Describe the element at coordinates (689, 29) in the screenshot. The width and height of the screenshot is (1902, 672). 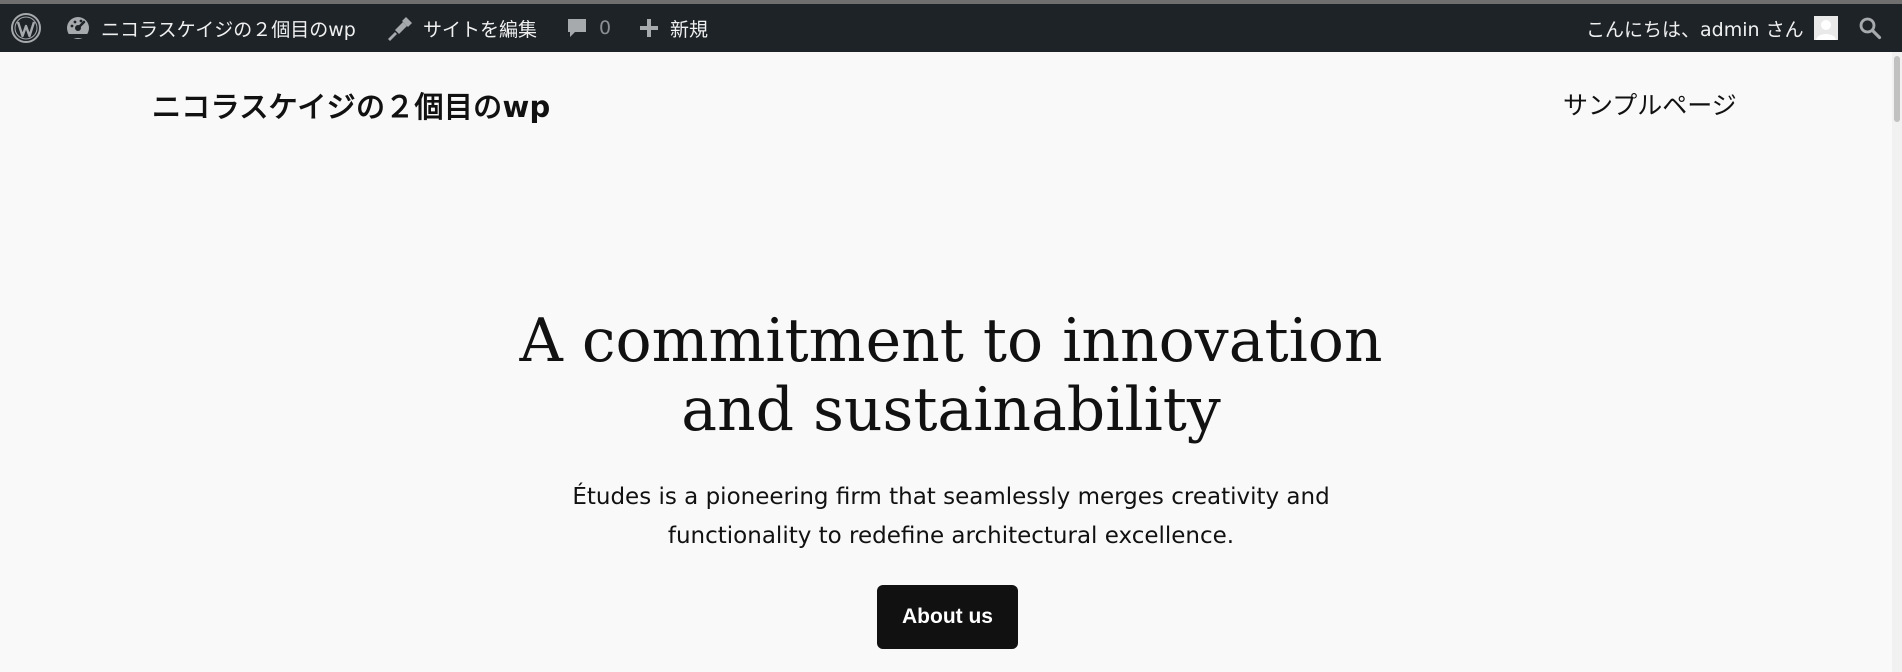
I see `new-content-label: 新規` at that location.